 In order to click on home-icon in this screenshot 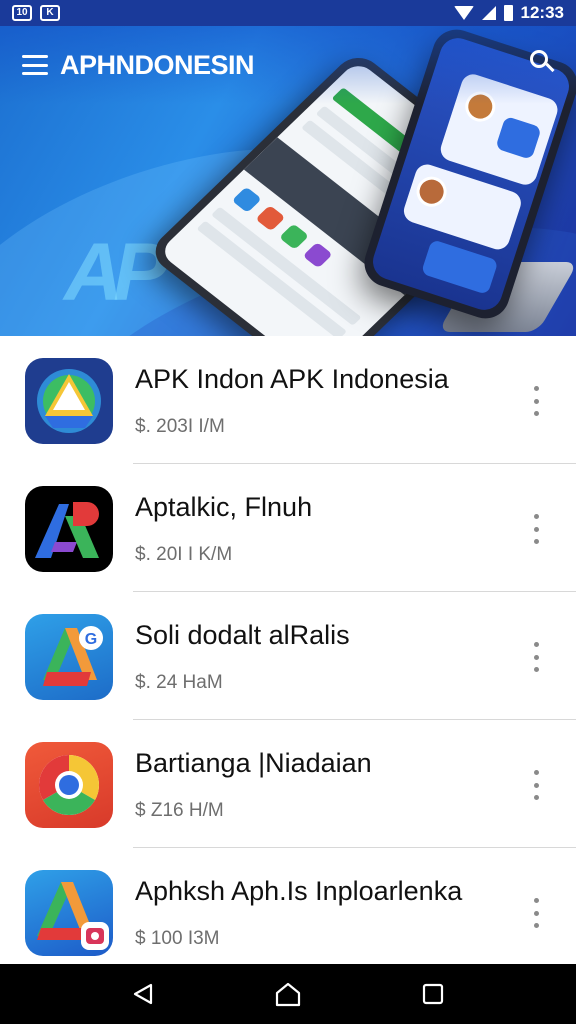, I will do `click(288, 994)`.